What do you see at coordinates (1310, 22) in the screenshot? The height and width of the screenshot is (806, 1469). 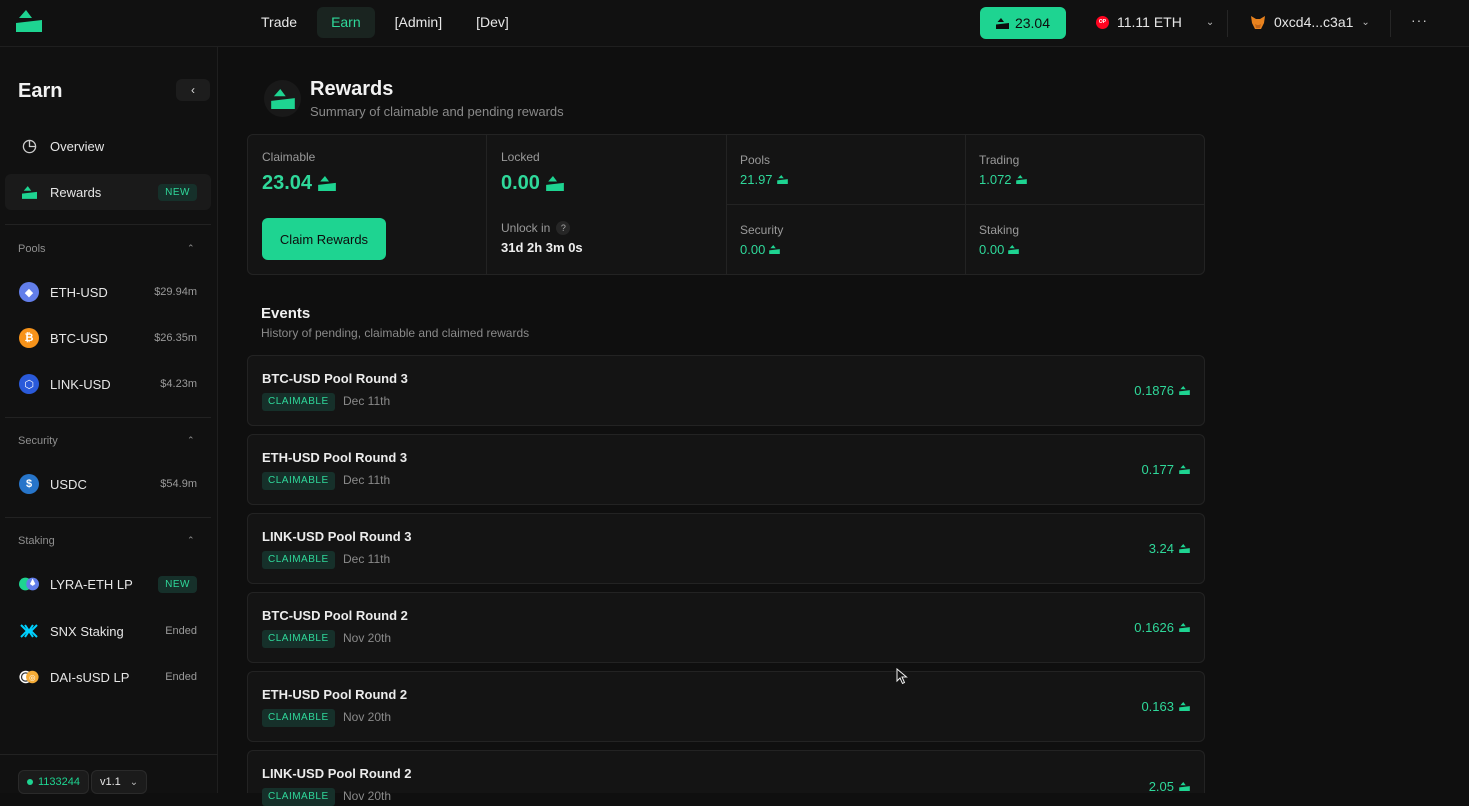 I see `wallet-button: 0xcd4...c3a1 ⌄` at bounding box center [1310, 22].